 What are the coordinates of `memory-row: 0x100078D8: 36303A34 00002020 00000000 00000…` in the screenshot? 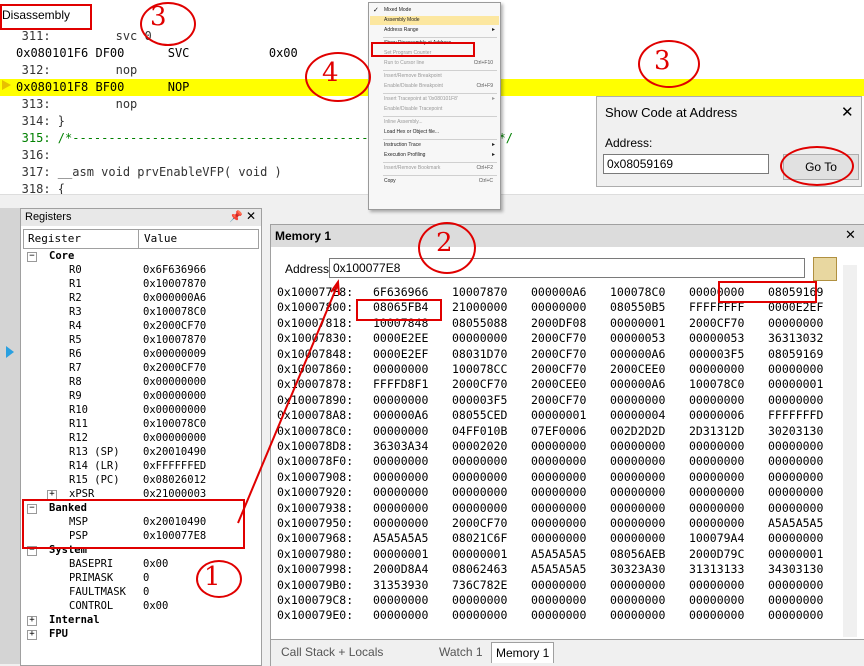 It's located at (557, 446).